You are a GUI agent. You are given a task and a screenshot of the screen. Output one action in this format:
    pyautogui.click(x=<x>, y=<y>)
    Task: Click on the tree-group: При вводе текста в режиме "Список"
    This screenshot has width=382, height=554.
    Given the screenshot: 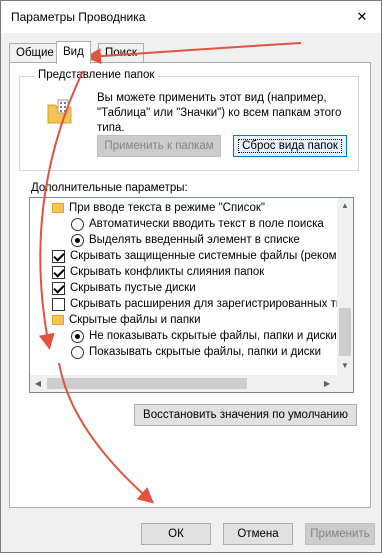 What is the action you would take?
    pyautogui.click(x=158, y=208)
    